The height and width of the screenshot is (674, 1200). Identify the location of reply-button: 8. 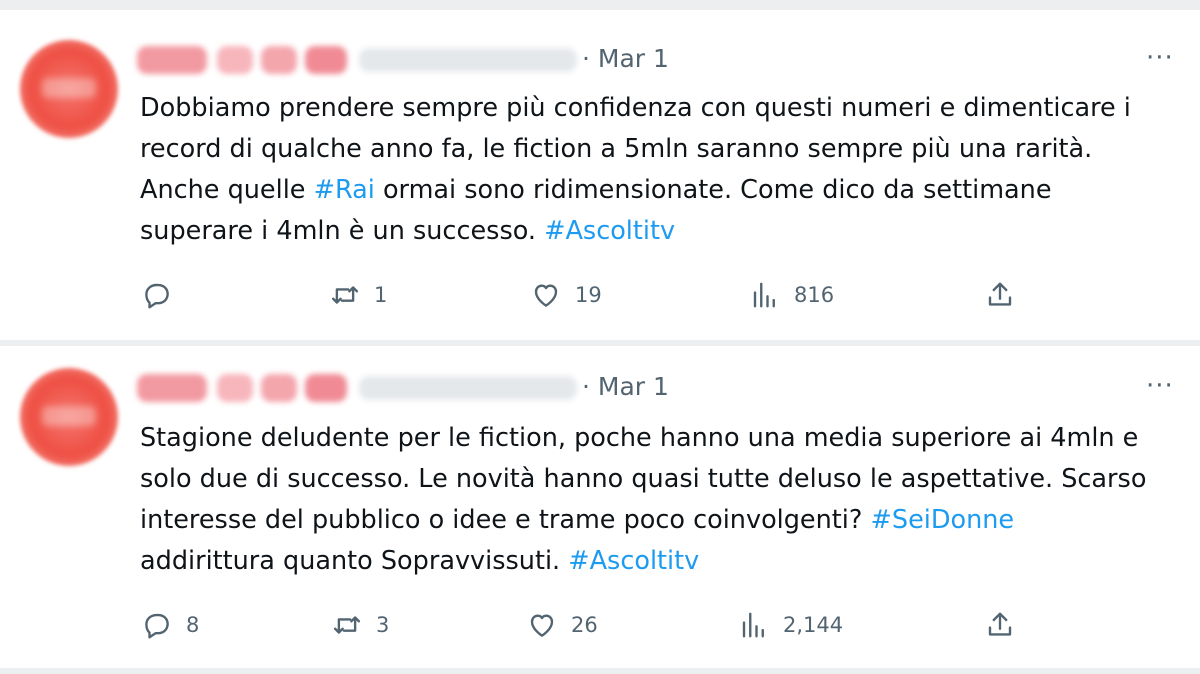
(170, 625).